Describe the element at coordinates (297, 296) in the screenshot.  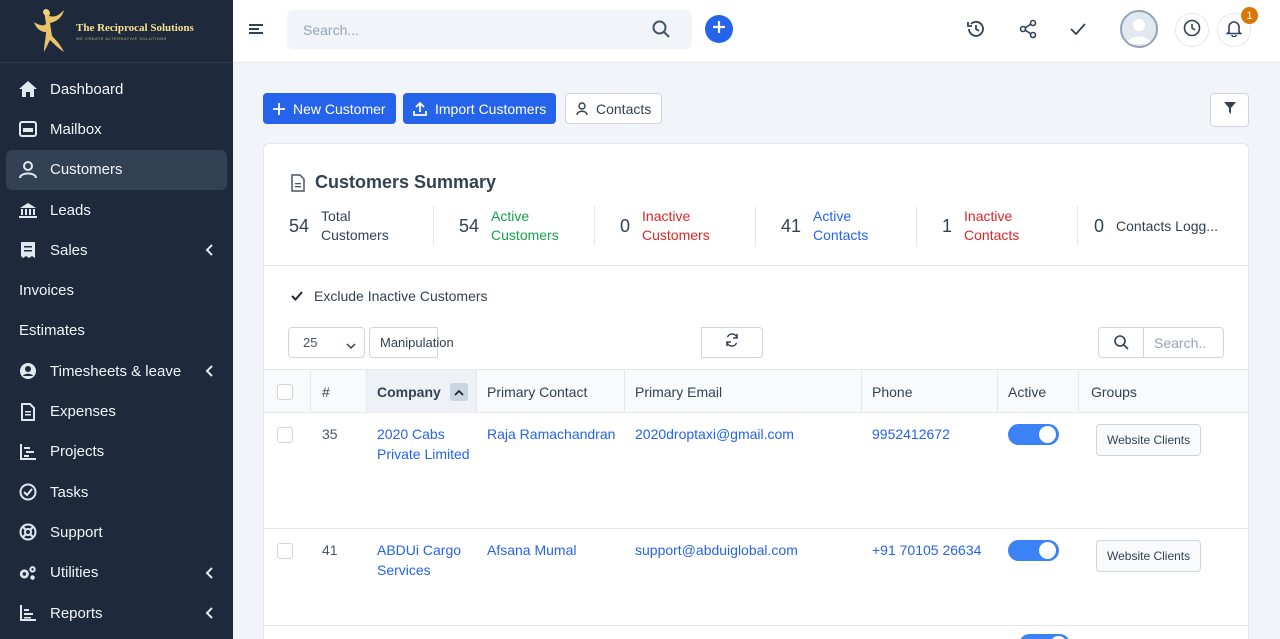
I see `checkmark-icon` at that location.